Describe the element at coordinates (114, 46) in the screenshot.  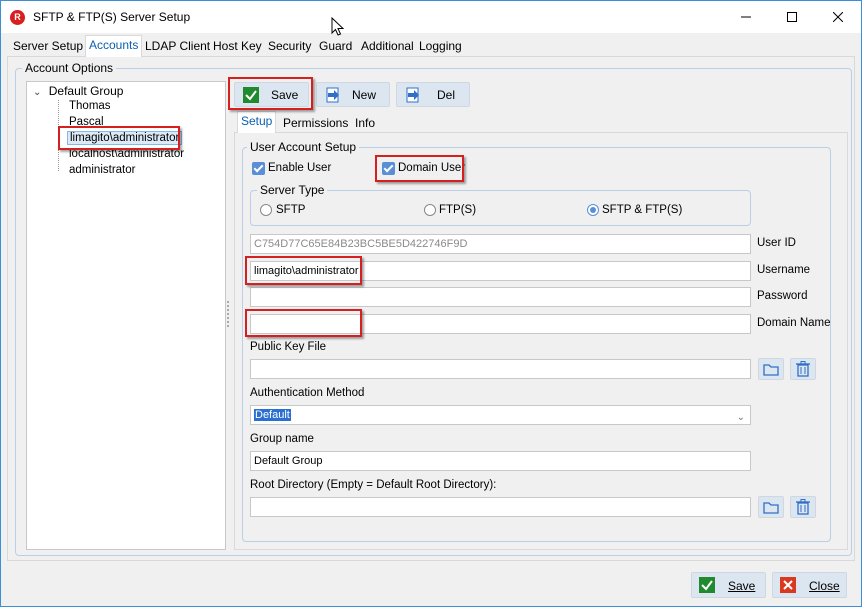
I see `tab-accounts: Accounts` at that location.